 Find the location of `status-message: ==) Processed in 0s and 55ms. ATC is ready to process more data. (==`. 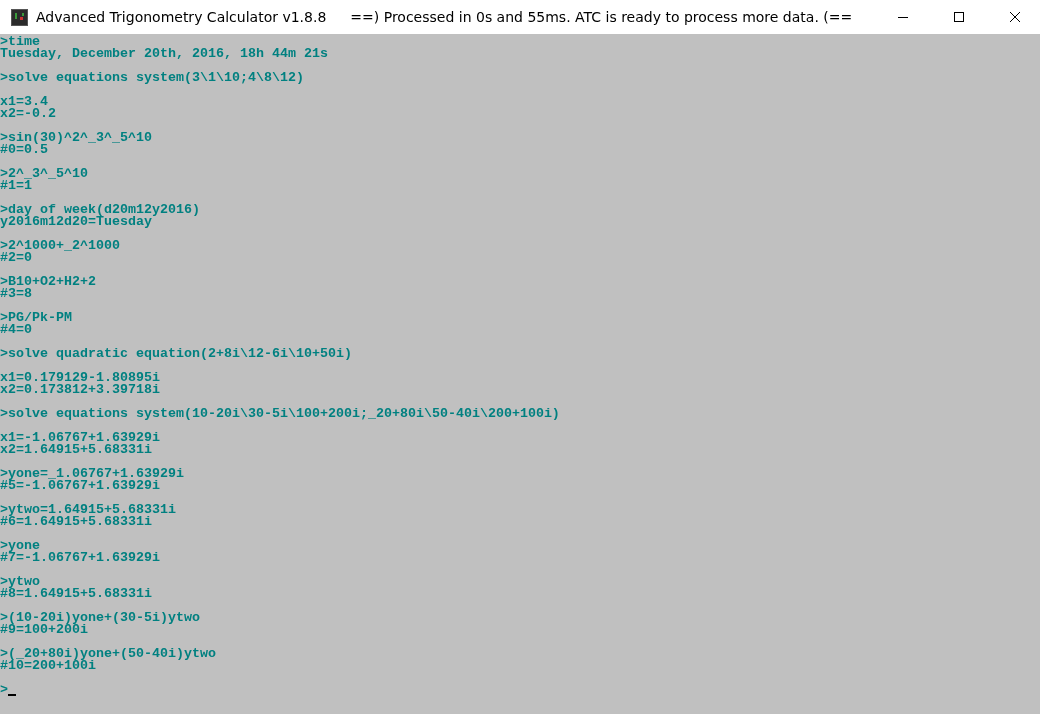

status-message: ==) Processed in 0s and 55ms. ATC is ready to process more data. (== is located at coordinates (601, 17).